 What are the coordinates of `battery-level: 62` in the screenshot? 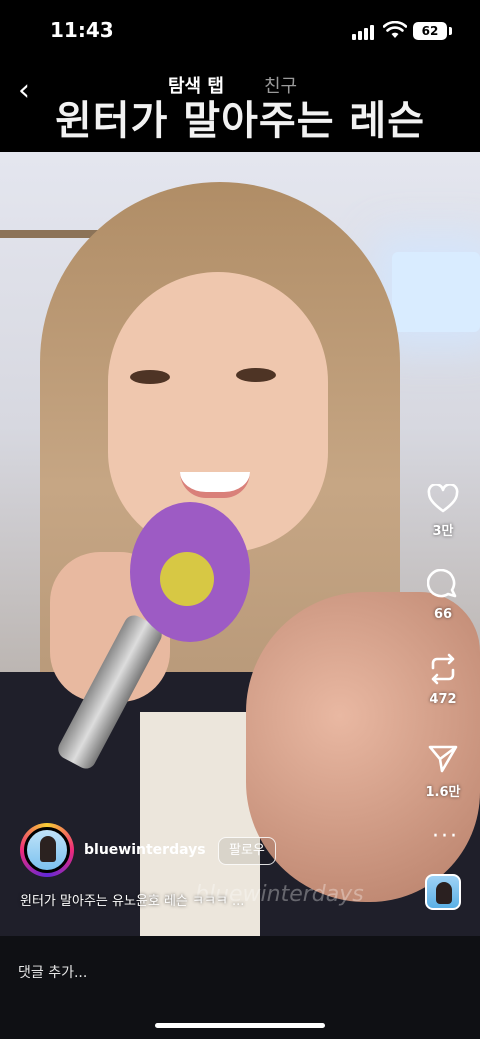 It's located at (430, 31).